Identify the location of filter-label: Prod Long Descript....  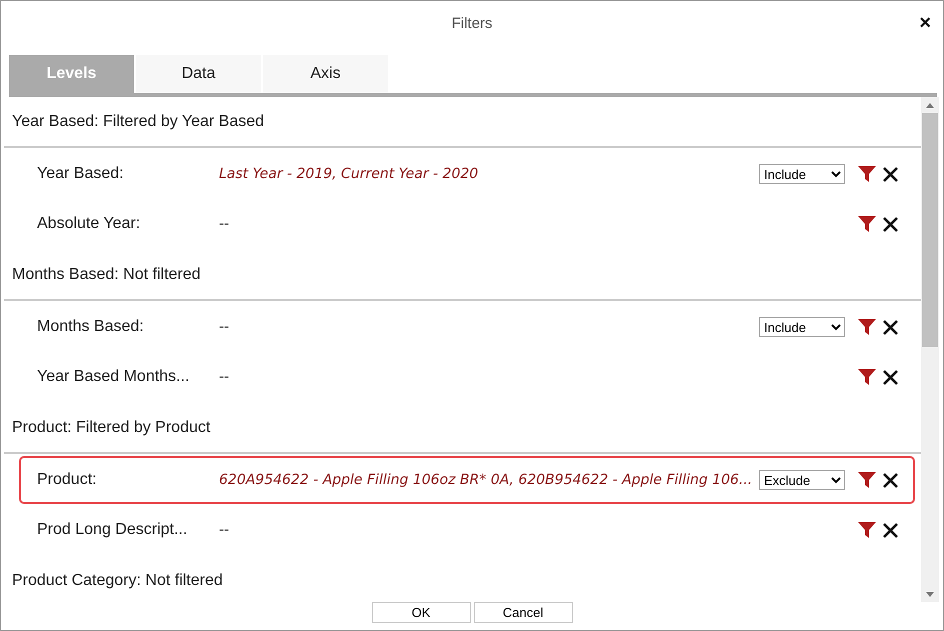
(112, 530).